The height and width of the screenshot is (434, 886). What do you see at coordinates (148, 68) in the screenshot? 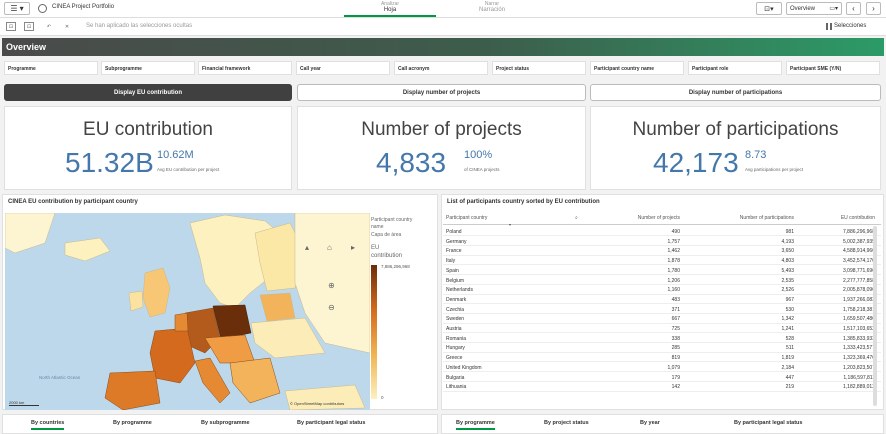
I see `filter-subprogramme: Subprogramme` at bounding box center [148, 68].